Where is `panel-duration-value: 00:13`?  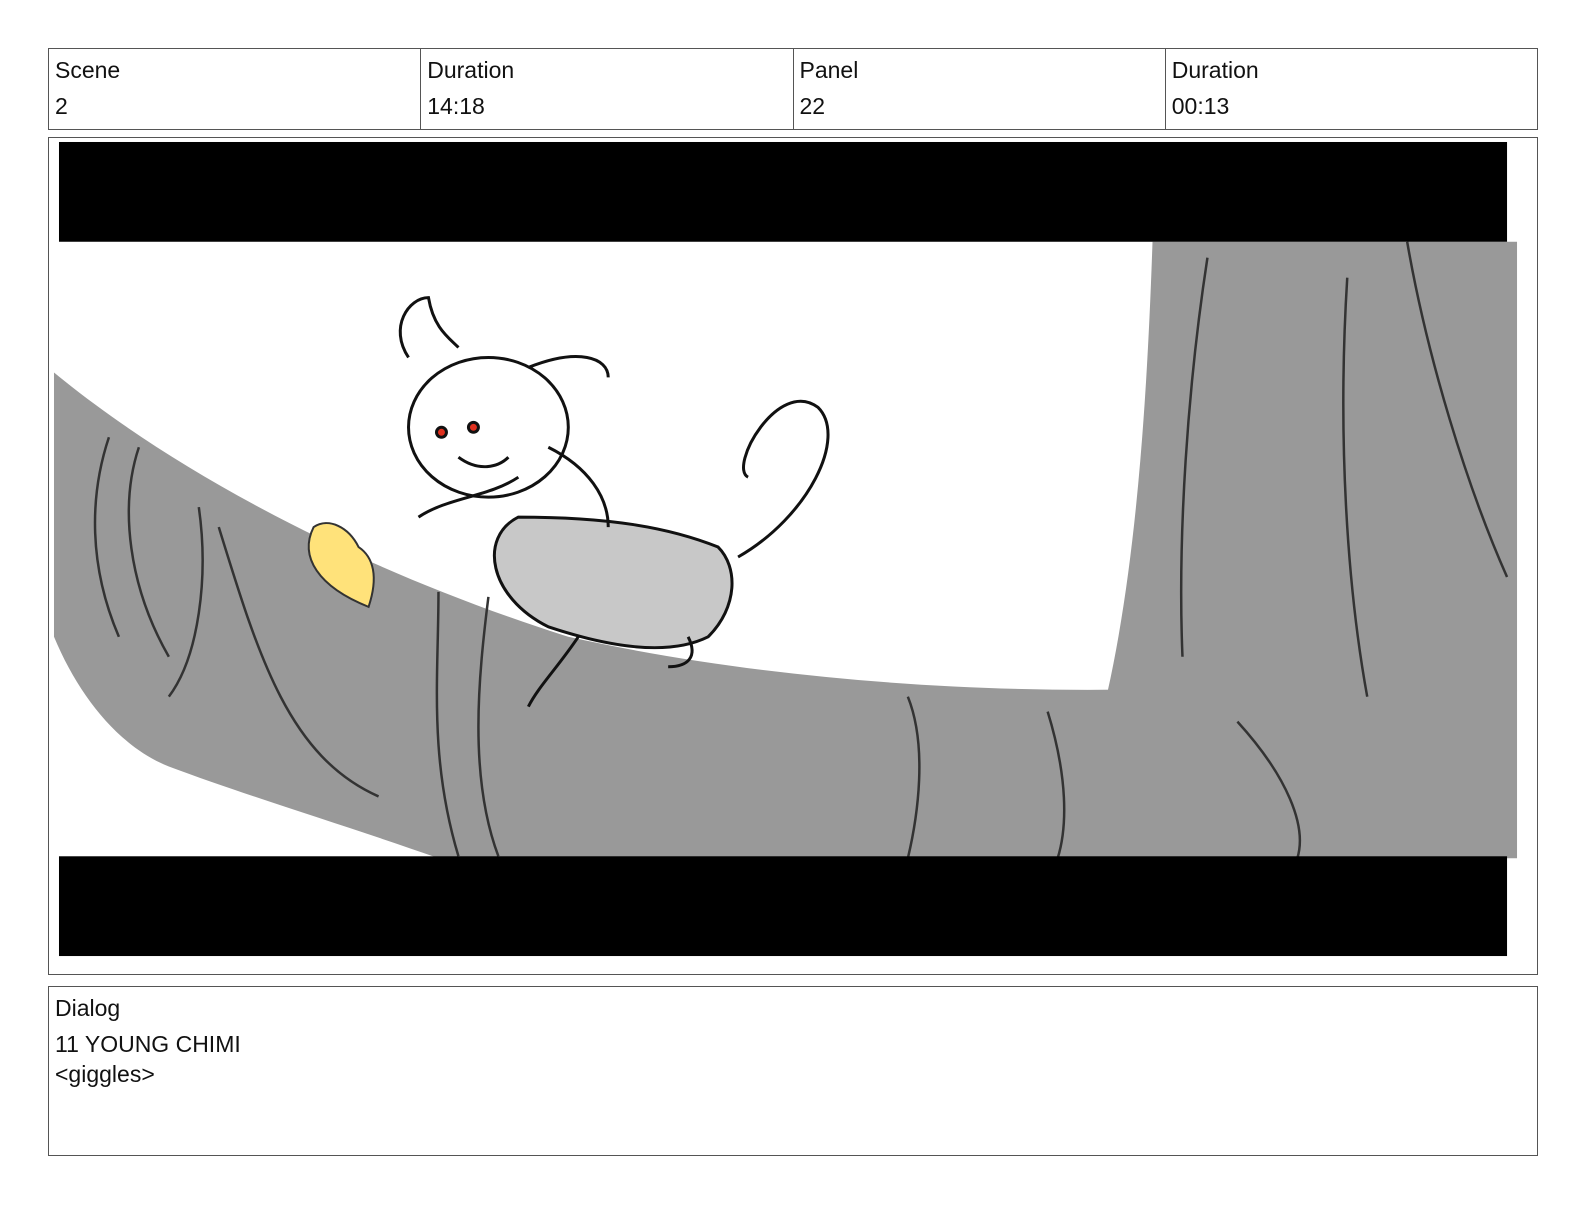
panel-duration-value: 00:13 is located at coordinates (1200, 106).